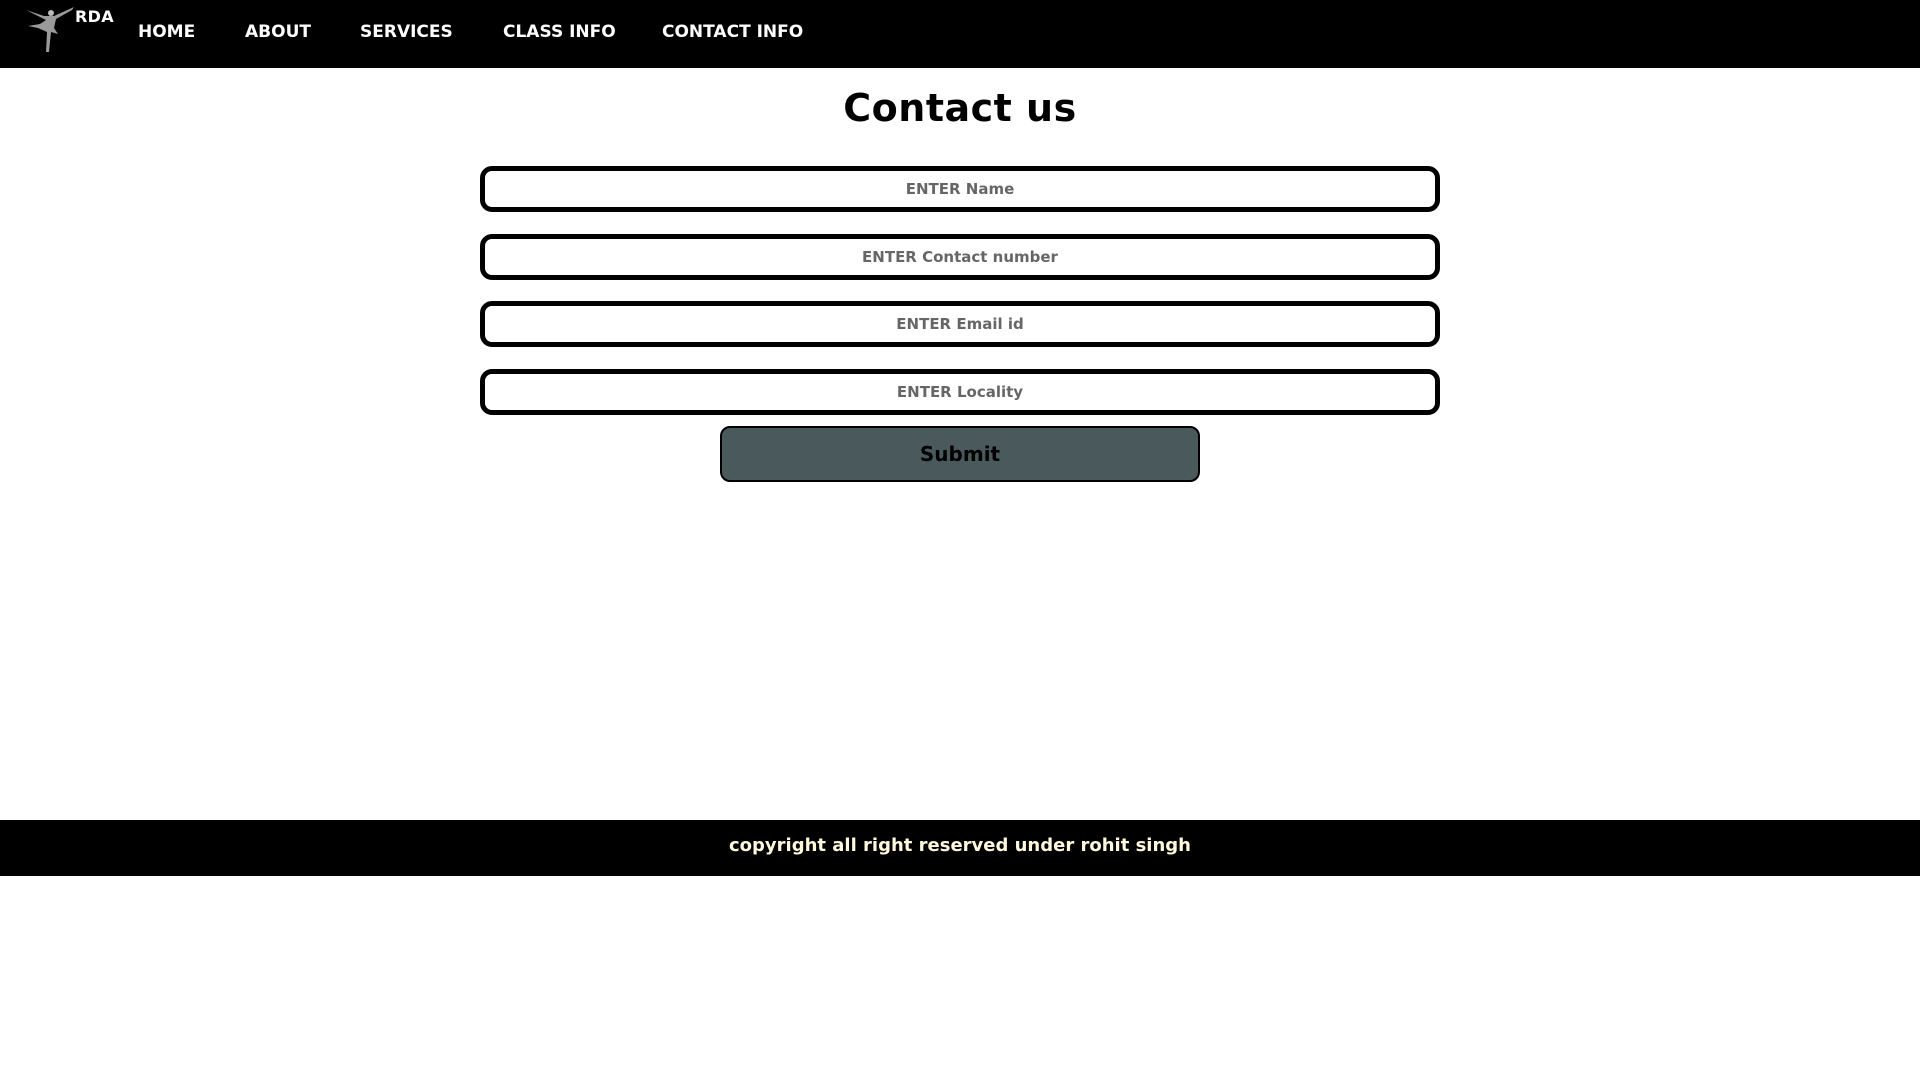  I want to click on nav-about-link: ABOUT, so click(278, 32).